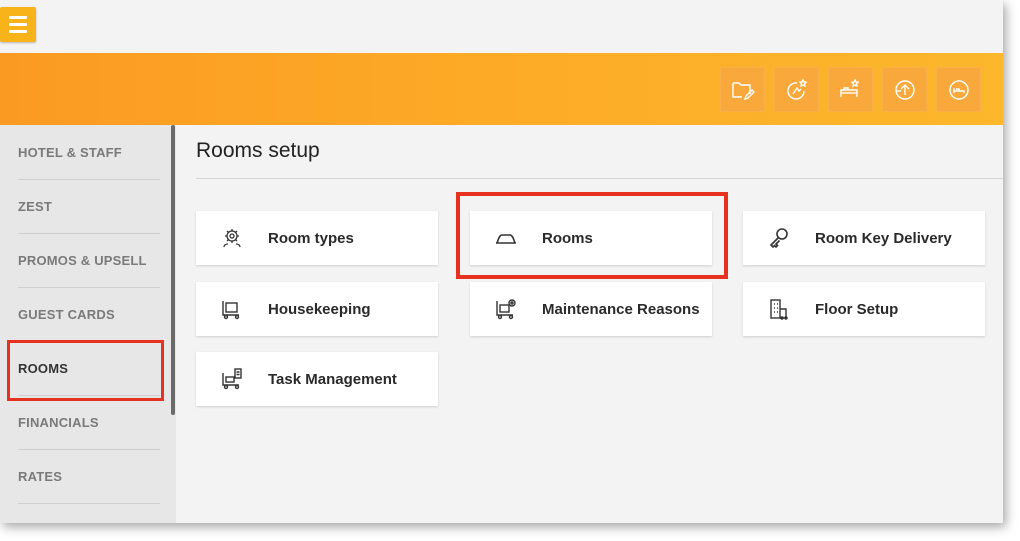  What do you see at coordinates (883, 238) in the screenshot?
I see `card-label: Room Key Delivery` at bounding box center [883, 238].